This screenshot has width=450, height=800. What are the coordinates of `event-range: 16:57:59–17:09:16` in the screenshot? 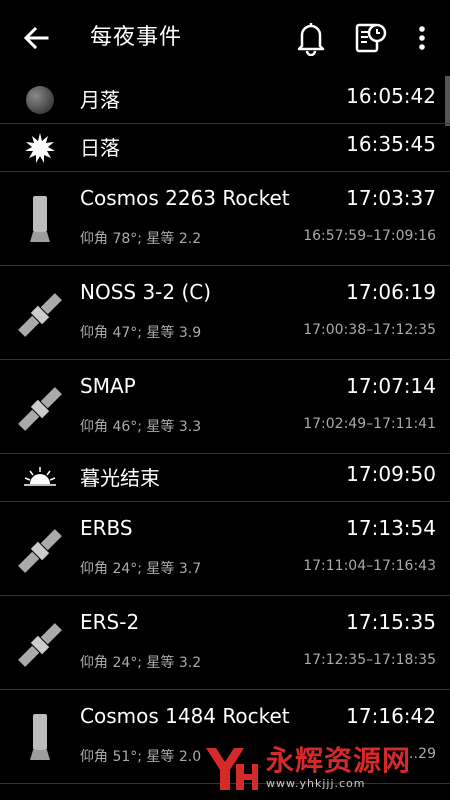 It's located at (369, 236).